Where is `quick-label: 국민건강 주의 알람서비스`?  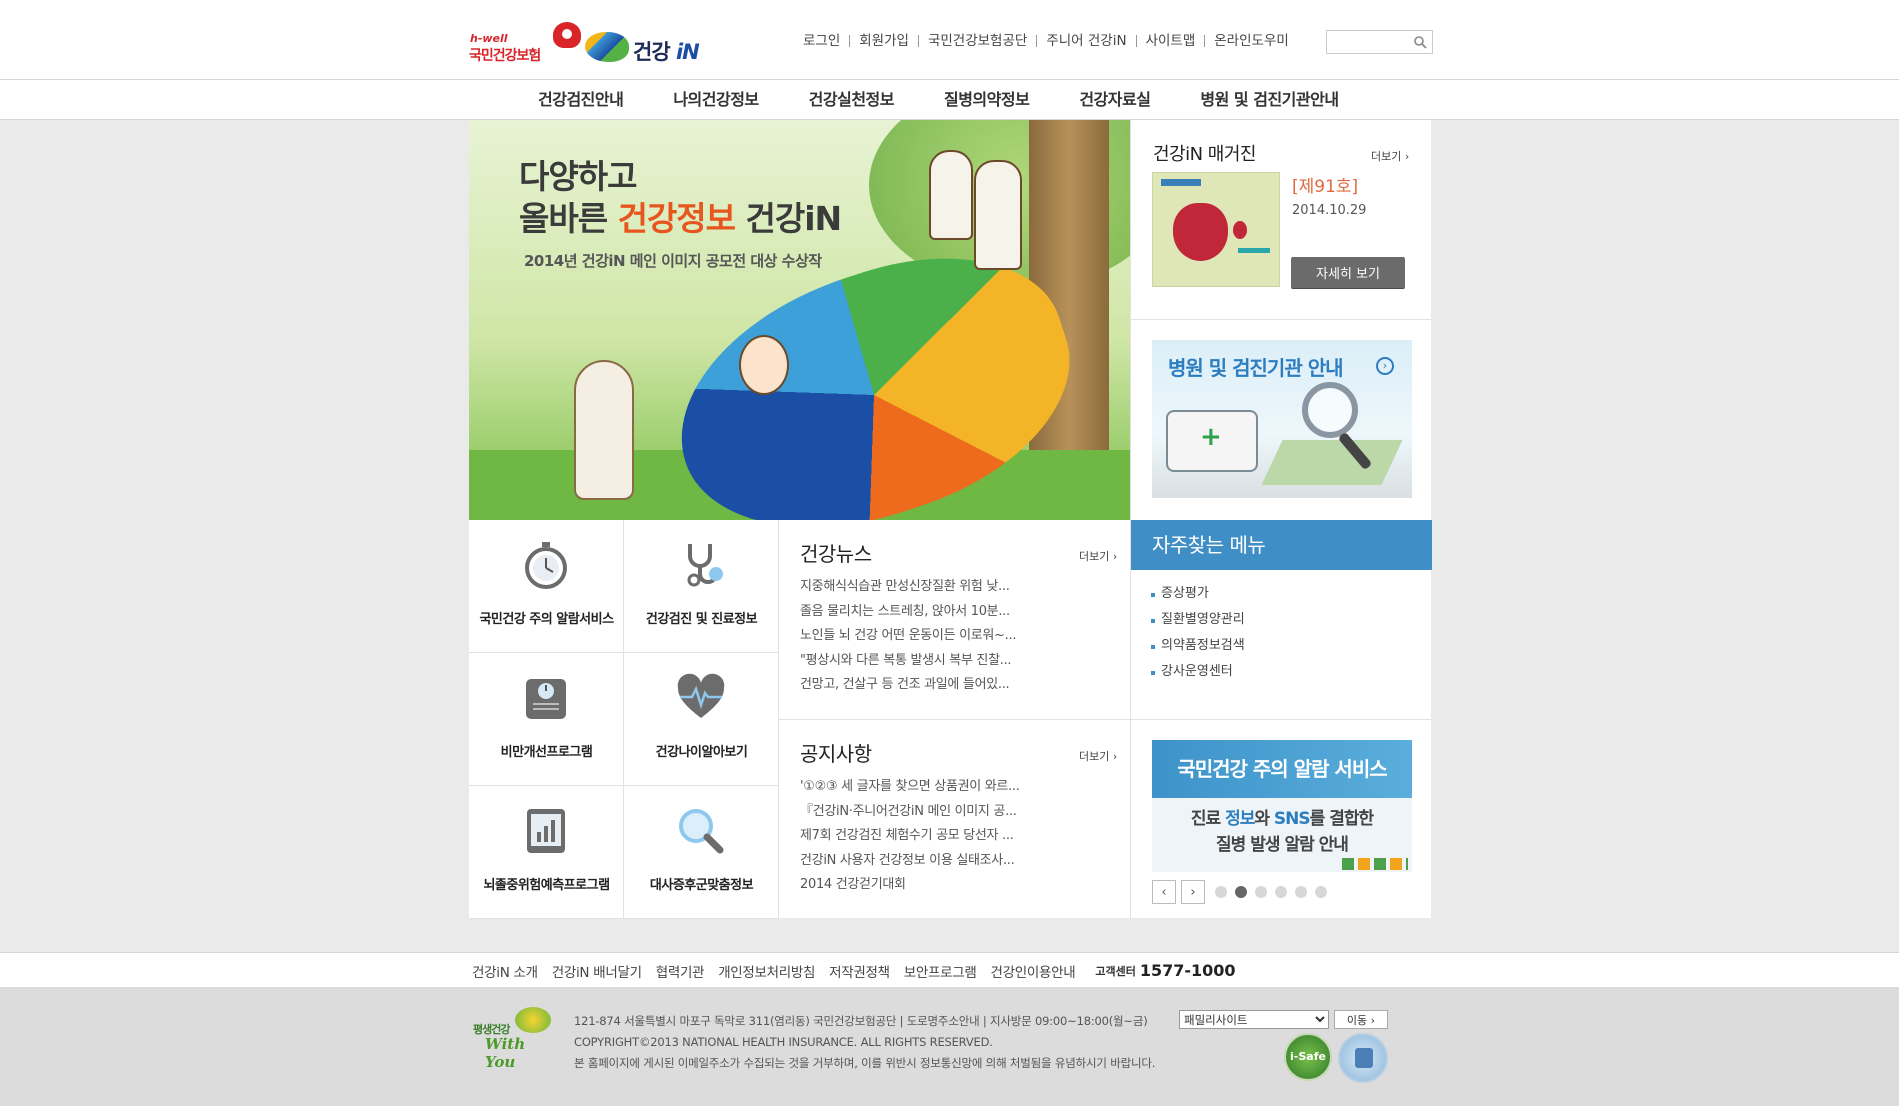
quick-label: 국민건강 주의 알람서비스 is located at coordinates (546, 619).